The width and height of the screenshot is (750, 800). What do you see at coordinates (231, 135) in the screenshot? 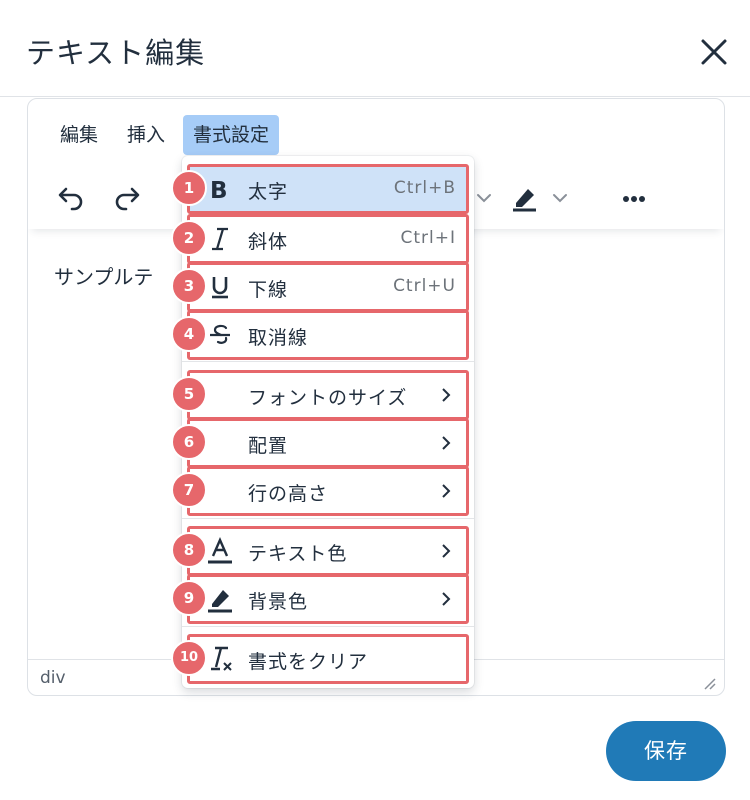
I see `menu-format: 書式設定` at bounding box center [231, 135].